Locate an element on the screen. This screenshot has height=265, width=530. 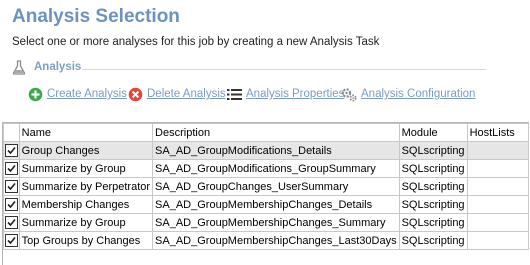
gears-icon is located at coordinates (349, 94).